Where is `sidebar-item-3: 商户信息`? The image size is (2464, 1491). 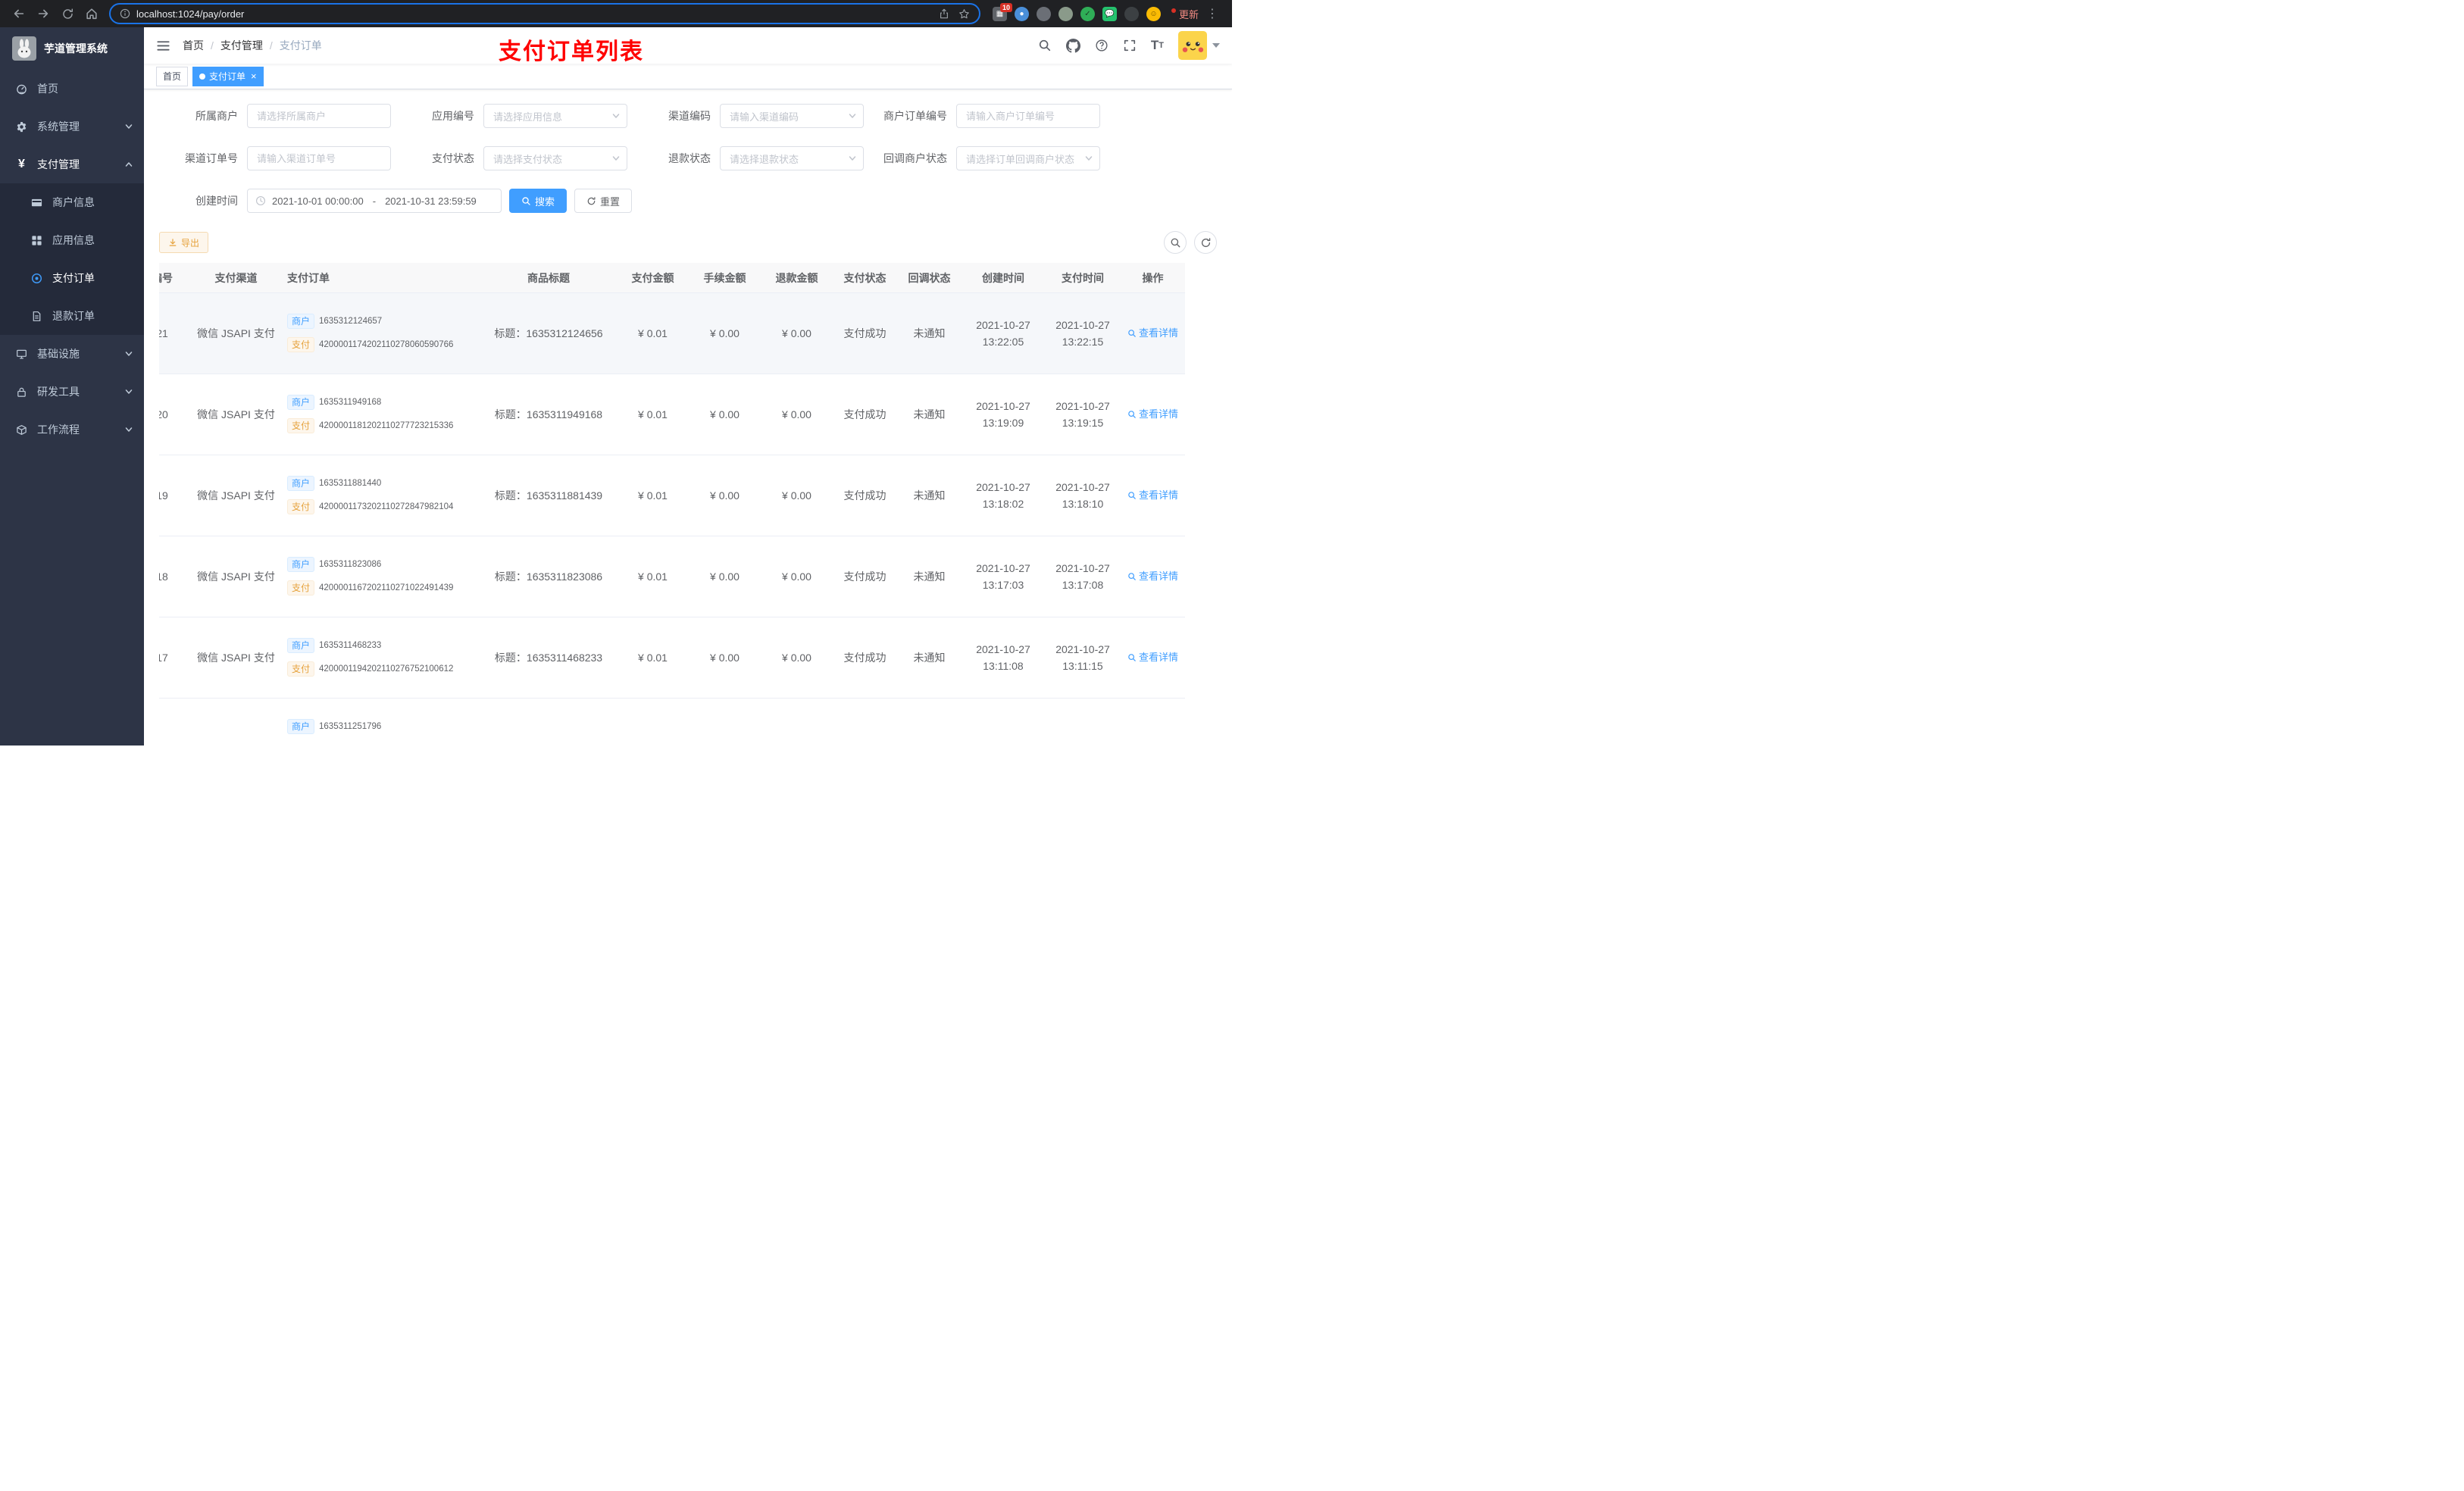
sidebar-item-3: 商户信息 is located at coordinates (72, 202).